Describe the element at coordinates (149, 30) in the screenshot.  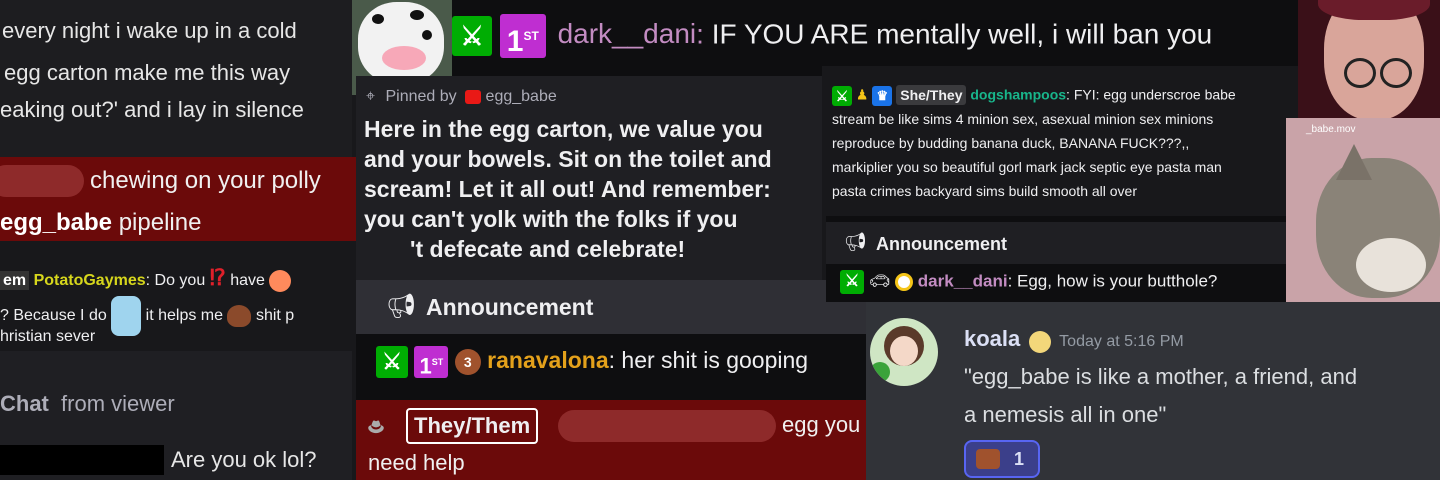
I see `chat-line: every night i wake up in a cold` at that location.